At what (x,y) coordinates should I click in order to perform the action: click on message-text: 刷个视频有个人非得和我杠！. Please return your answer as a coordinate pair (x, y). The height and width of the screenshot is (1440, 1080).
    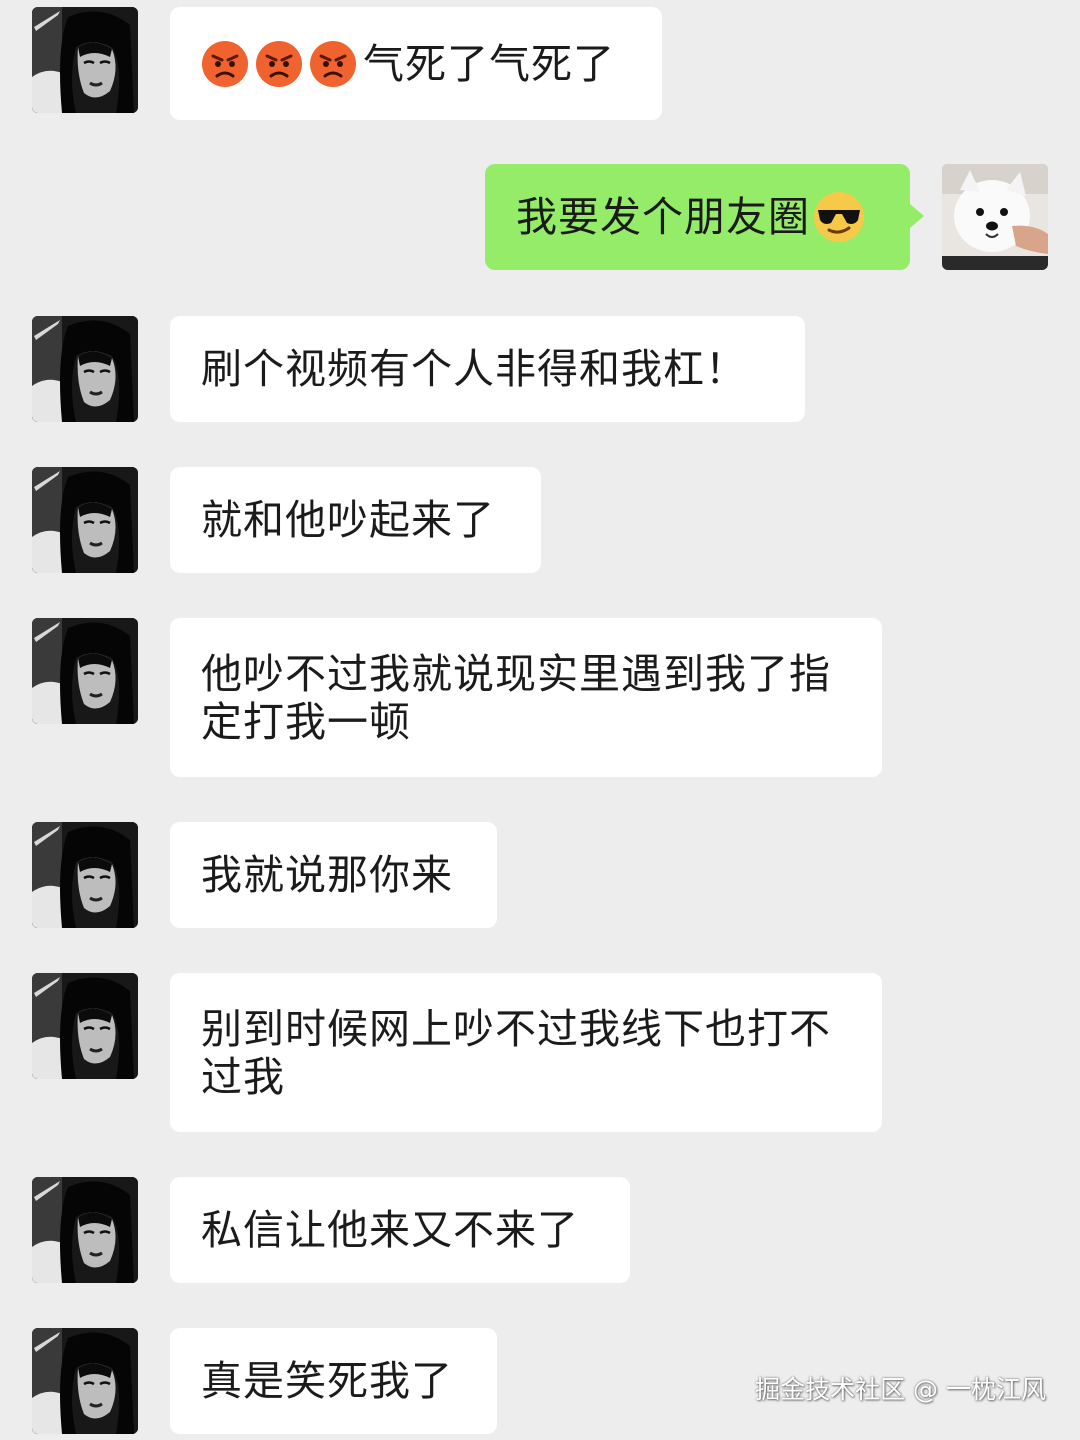
    Looking at the image, I should click on (474, 369).